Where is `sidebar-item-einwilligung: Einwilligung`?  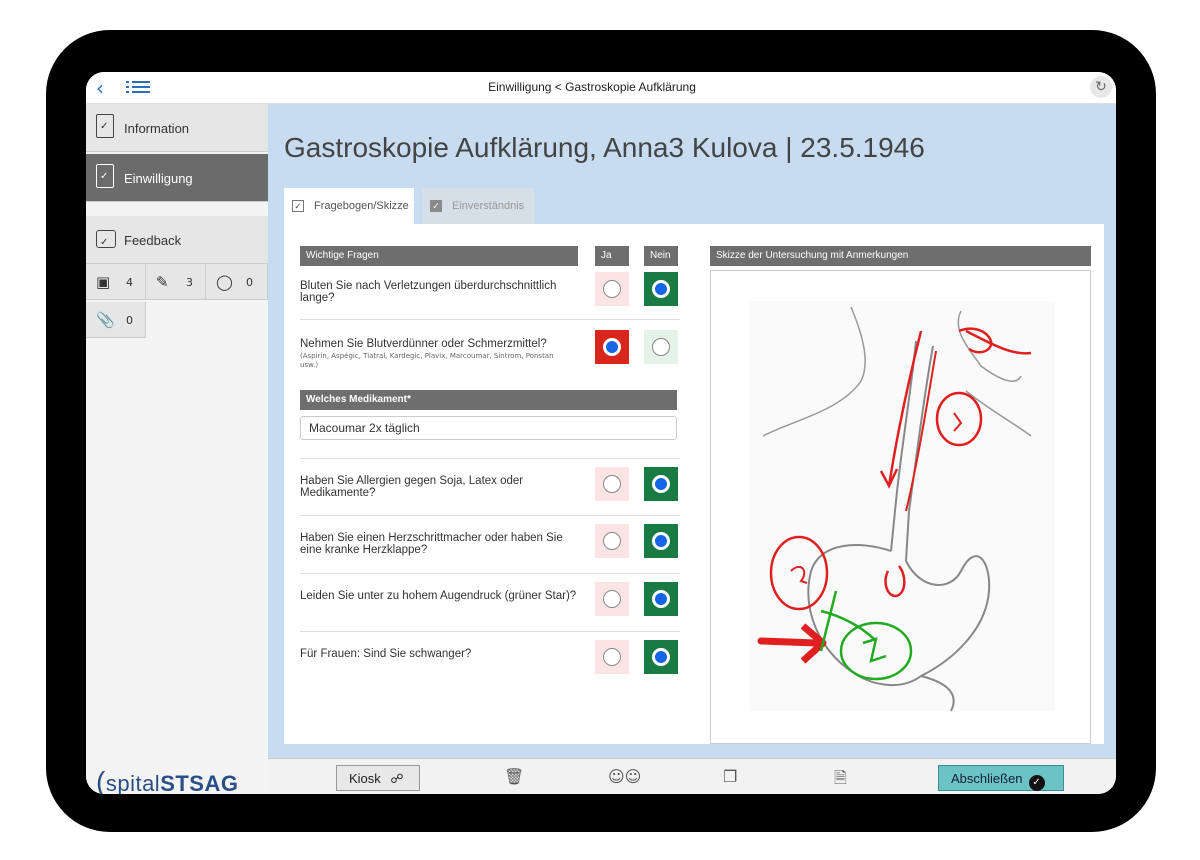
sidebar-item-einwilligung: Einwilligung is located at coordinates (177, 178).